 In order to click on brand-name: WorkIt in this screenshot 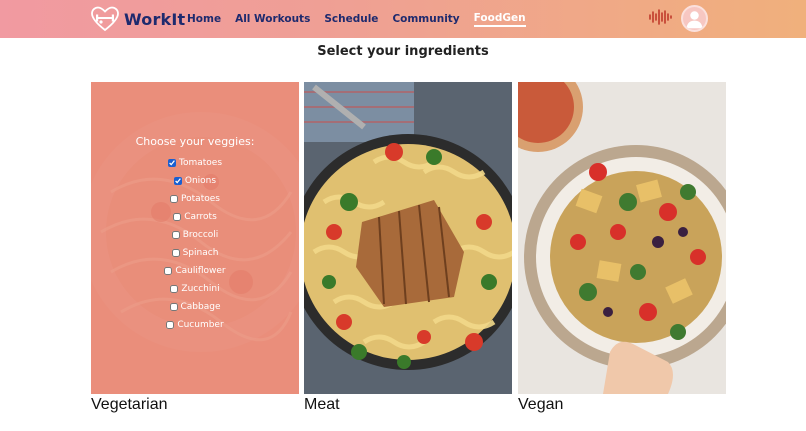, I will do `click(155, 19)`.